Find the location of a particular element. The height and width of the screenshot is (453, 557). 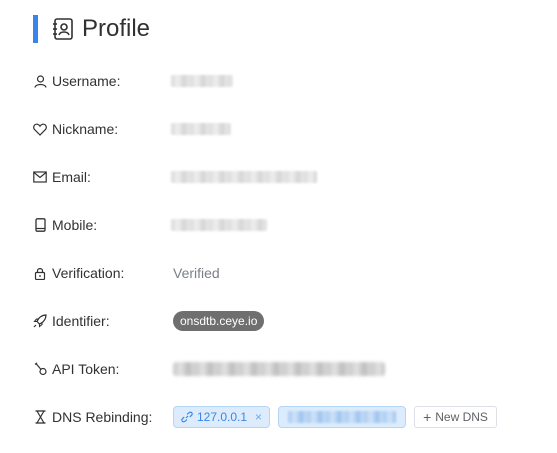

username-label: Username: is located at coordinates (103, 81).